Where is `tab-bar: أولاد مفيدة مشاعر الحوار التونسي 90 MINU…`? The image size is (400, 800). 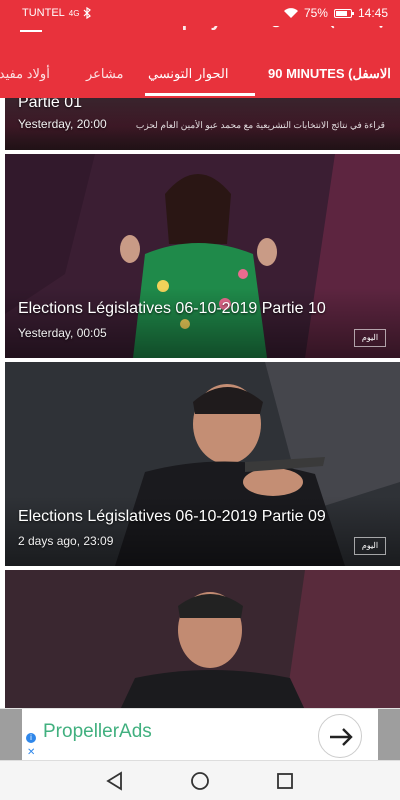
tab-bar: أولاد مفيدة مشاعر الحوار التونسي 90 MINU… is located at coordinates (200, 77).